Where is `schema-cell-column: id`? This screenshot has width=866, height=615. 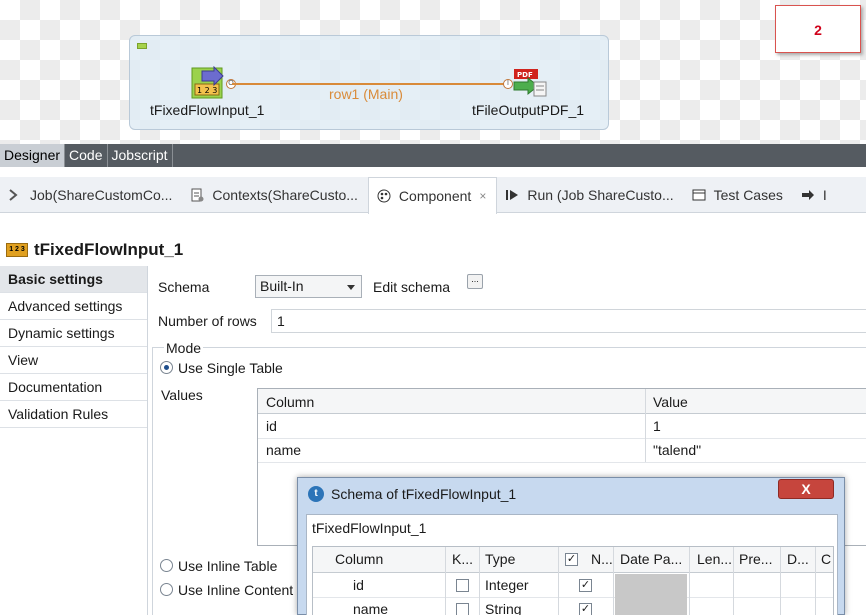
schema-cell-column: id is located at coordinates (358, 585).